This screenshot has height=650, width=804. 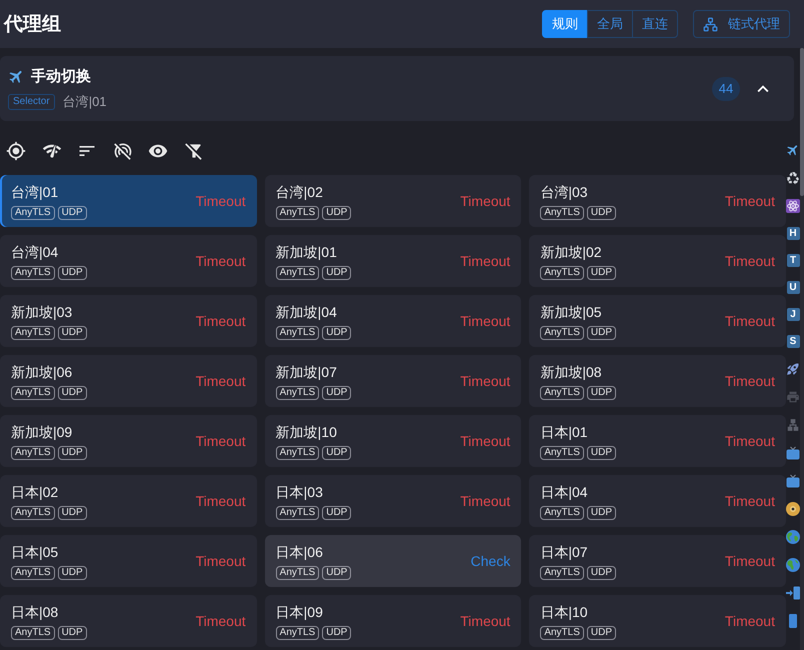 What do you see at coordinates (793, 233) in the screenshot?
I see `index-letter: H` at bounding box center [793, 233].